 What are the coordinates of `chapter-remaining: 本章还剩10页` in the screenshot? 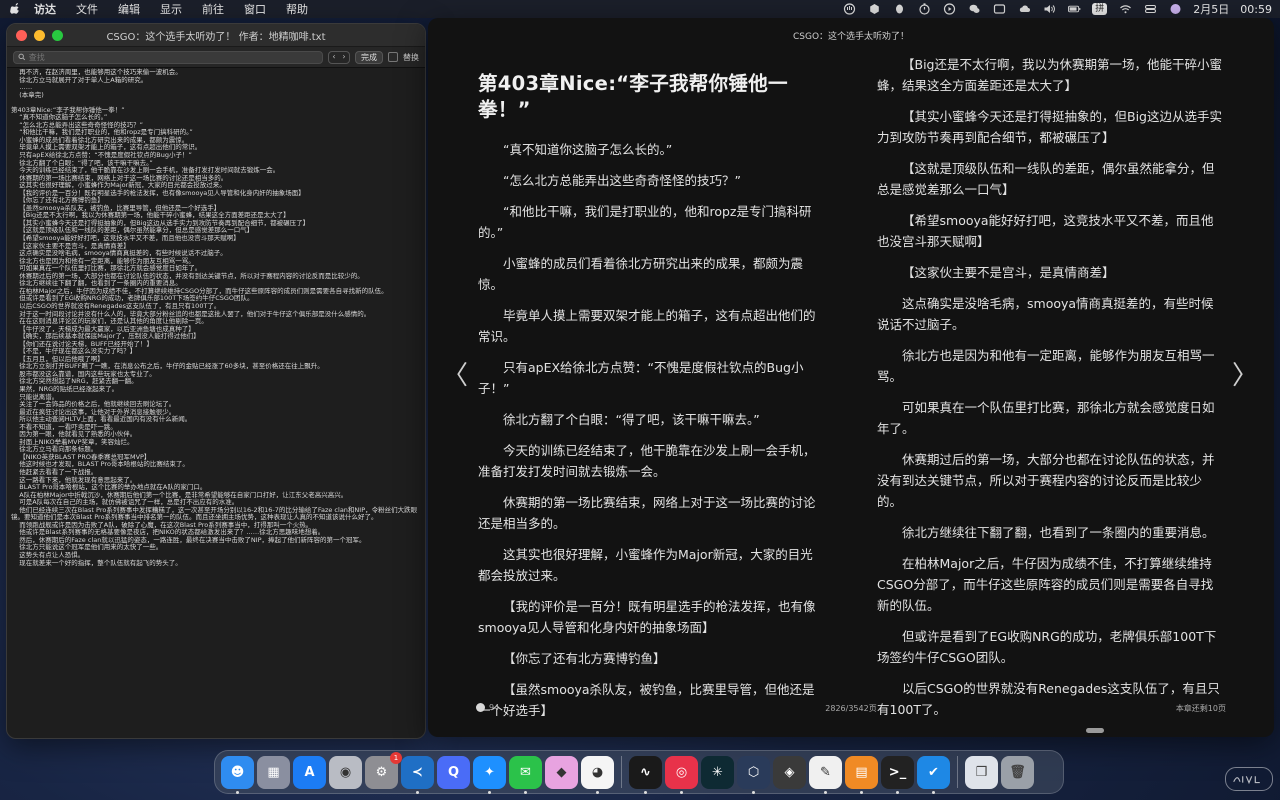 It's located at (1200, 708).